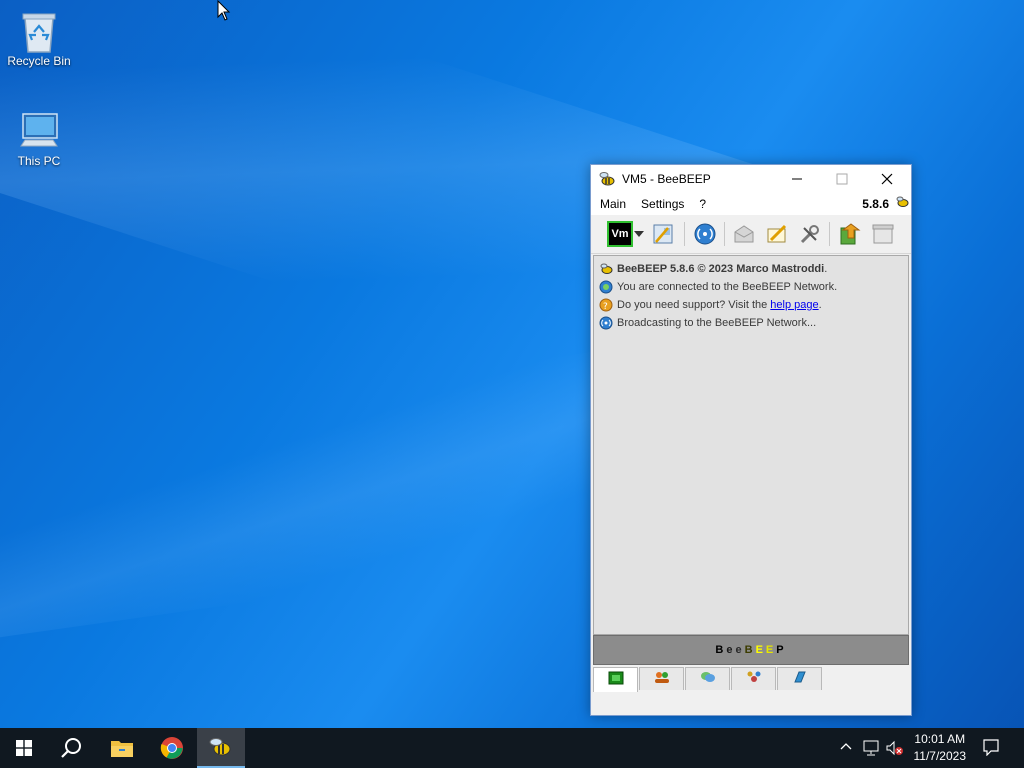 The width and height of the screenshot is (1024, 768). What do you see at coordinates (810, 234) in the screenshot?
I see `tools-icon` at bounding box center [810, 234].